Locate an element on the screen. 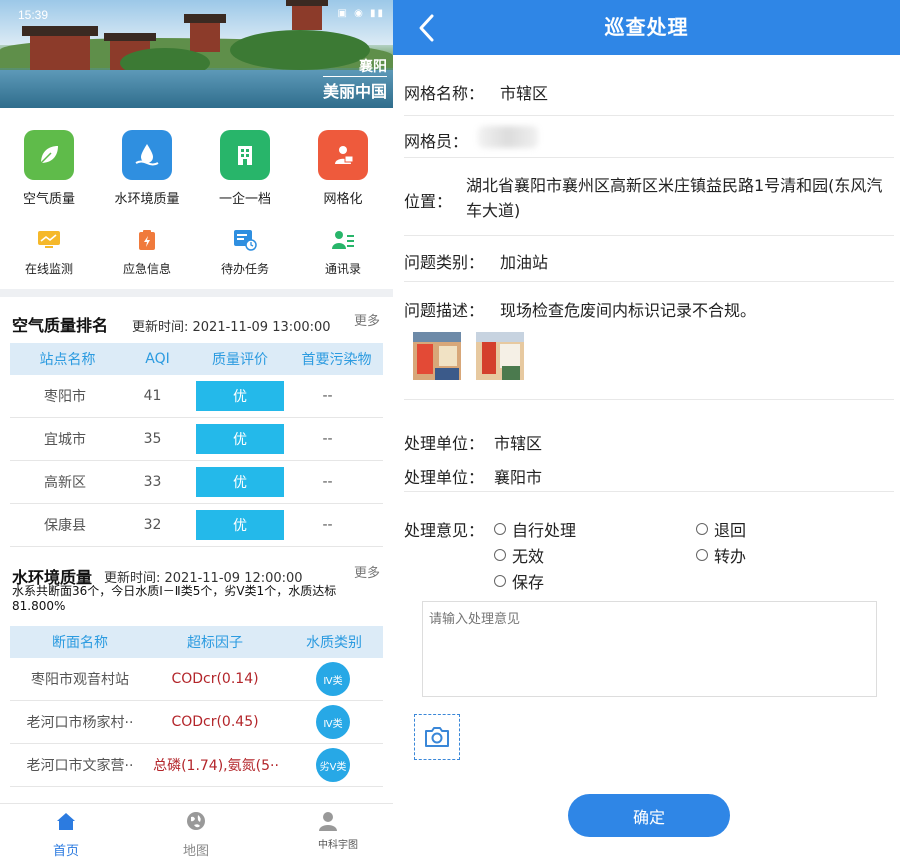 The image size is (900, 861). radio-transfer: 转办 is located at coordinates (721, 555).